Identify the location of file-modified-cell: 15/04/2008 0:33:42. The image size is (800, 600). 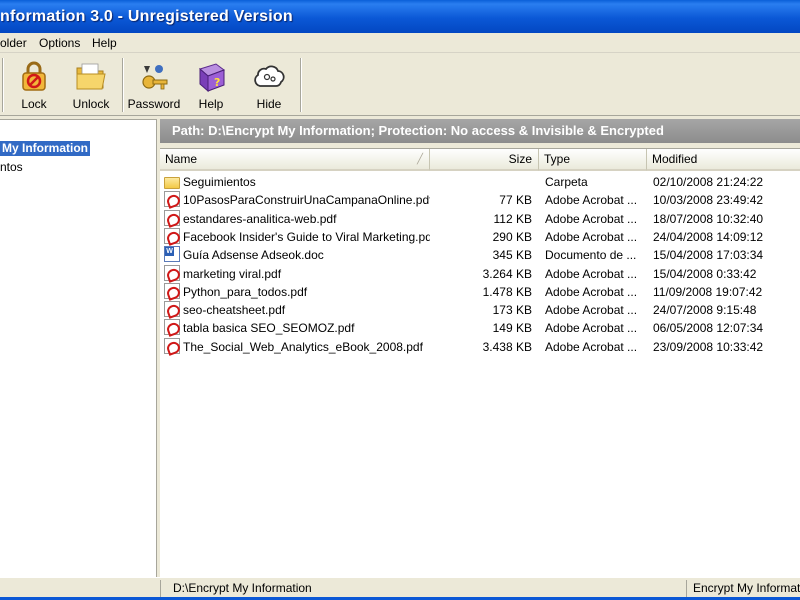
(705, 273).